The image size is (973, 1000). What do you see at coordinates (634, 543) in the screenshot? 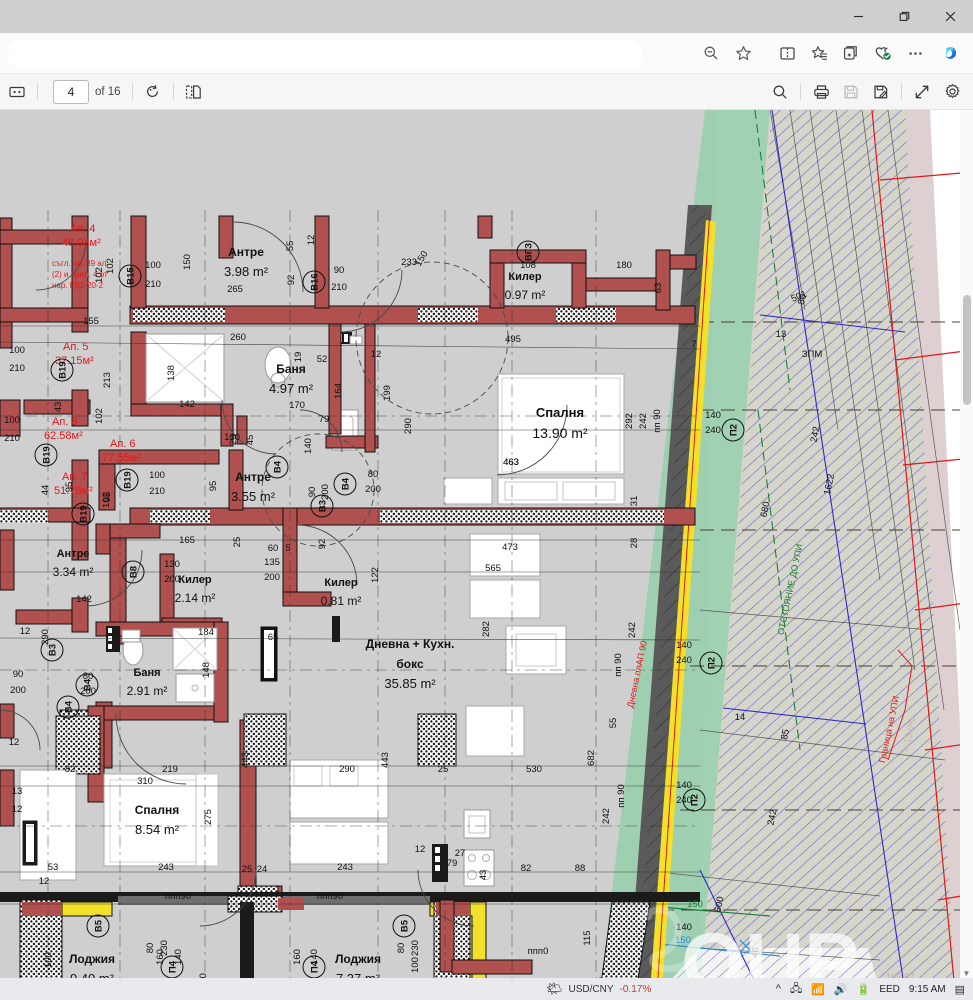
I see `dimension-label: 28` at bounding box center [634, 543].